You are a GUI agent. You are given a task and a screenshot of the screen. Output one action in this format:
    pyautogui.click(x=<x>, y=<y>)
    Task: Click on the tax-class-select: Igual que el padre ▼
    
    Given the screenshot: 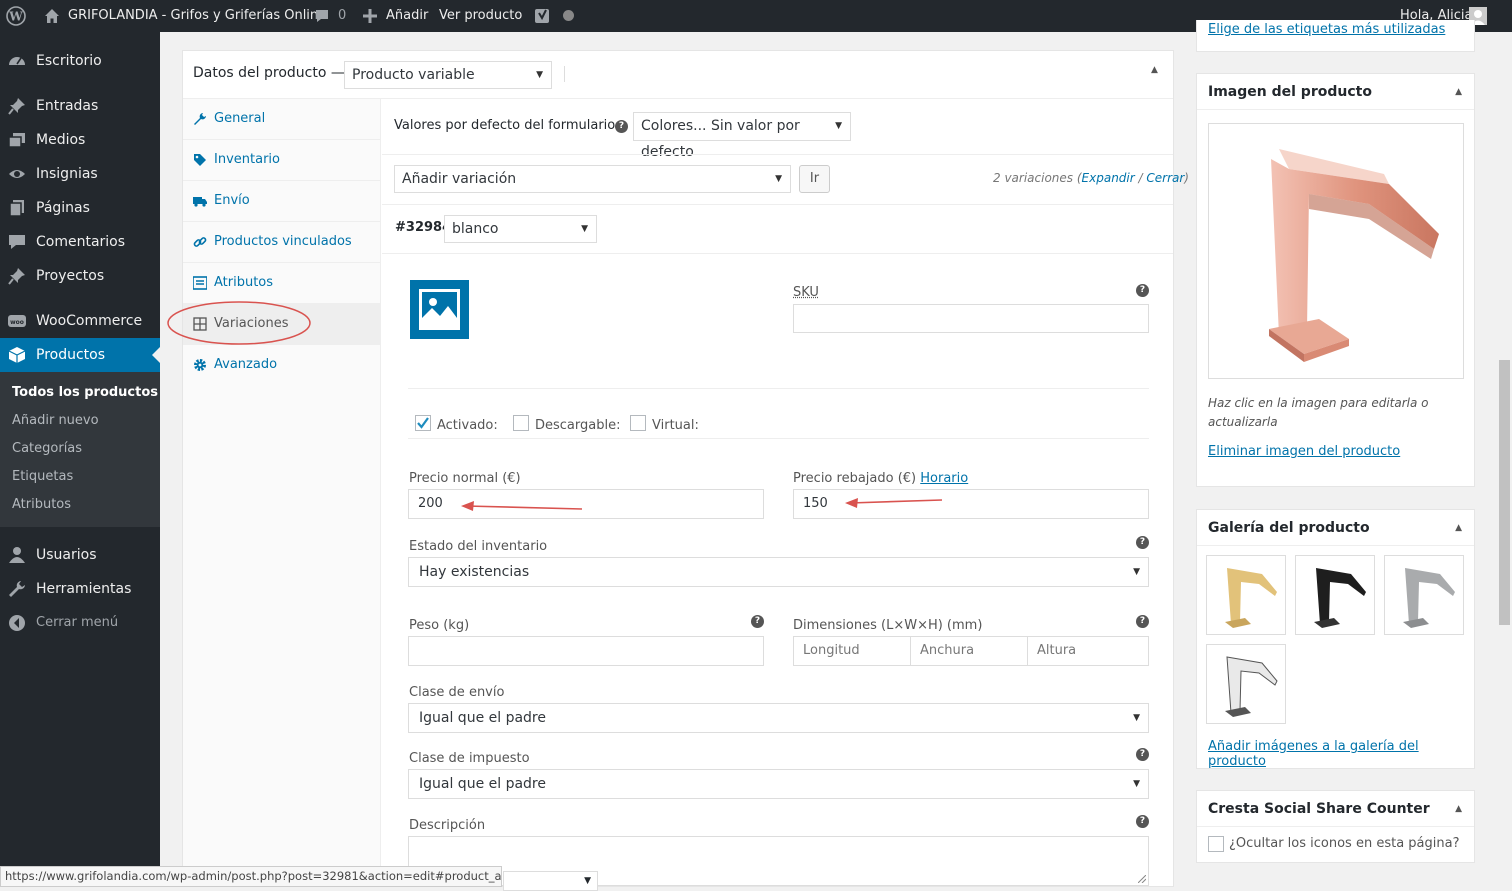 What is the action you would take?
    pyautogui.click(x=778, y=784)
    